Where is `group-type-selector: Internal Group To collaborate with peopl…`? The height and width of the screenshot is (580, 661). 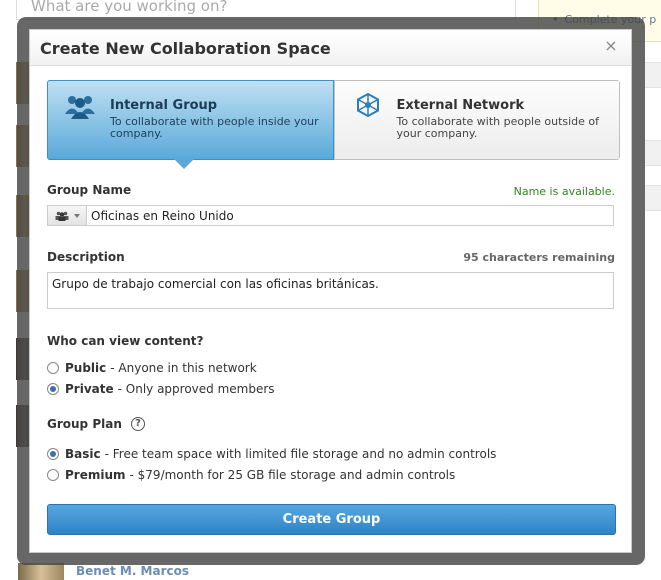
group-type-selector: Internal Group To collaborate with peopl… is located at coordinates (333, 124).